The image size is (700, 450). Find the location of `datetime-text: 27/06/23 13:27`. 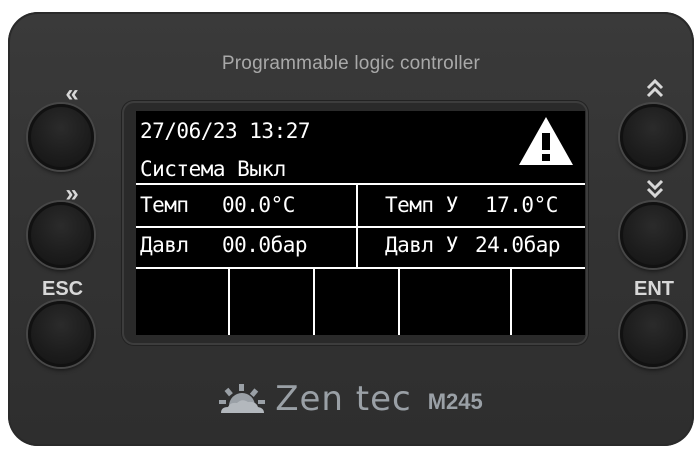

datetime-text: 27/06/23 13:27 is located at coordinates (225, 131).